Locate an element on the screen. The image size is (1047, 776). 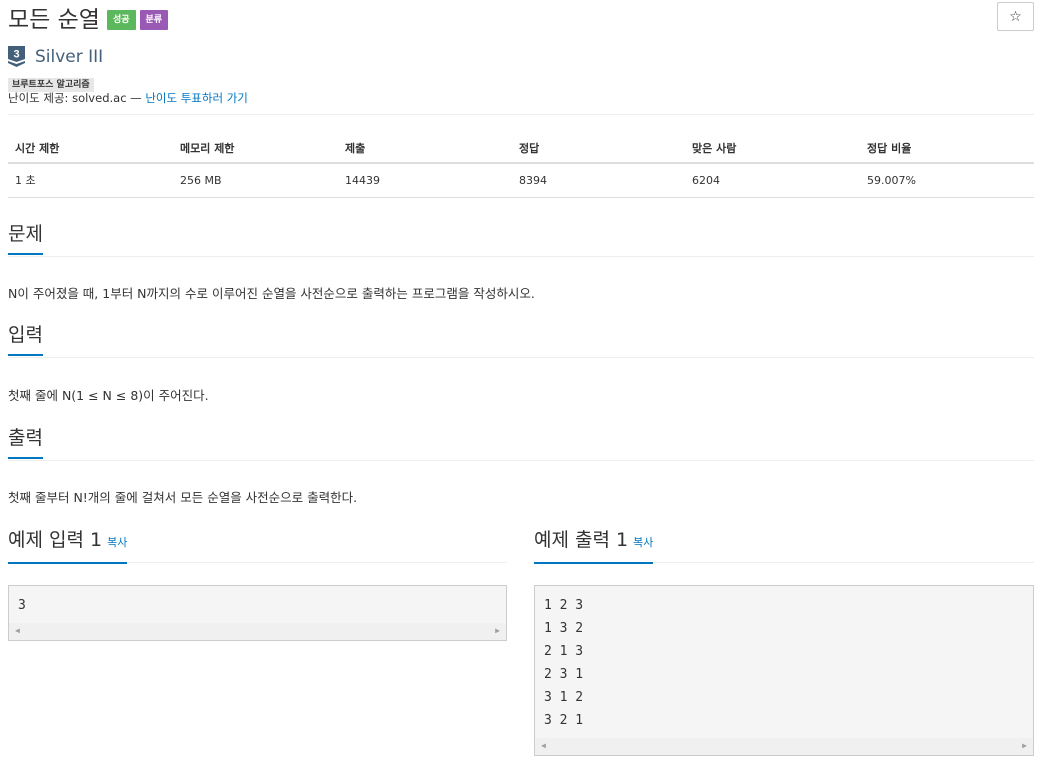
success-badge: 성공 is located at coordinates (121, 20).